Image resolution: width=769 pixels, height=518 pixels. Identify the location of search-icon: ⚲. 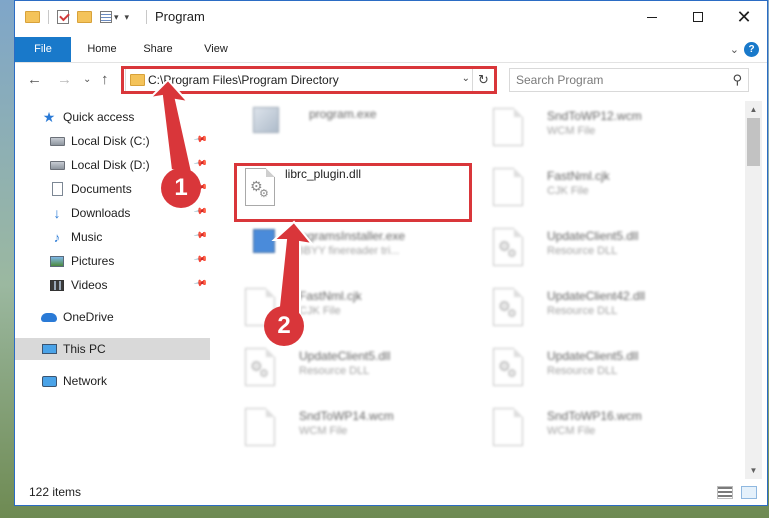
(737, 80).